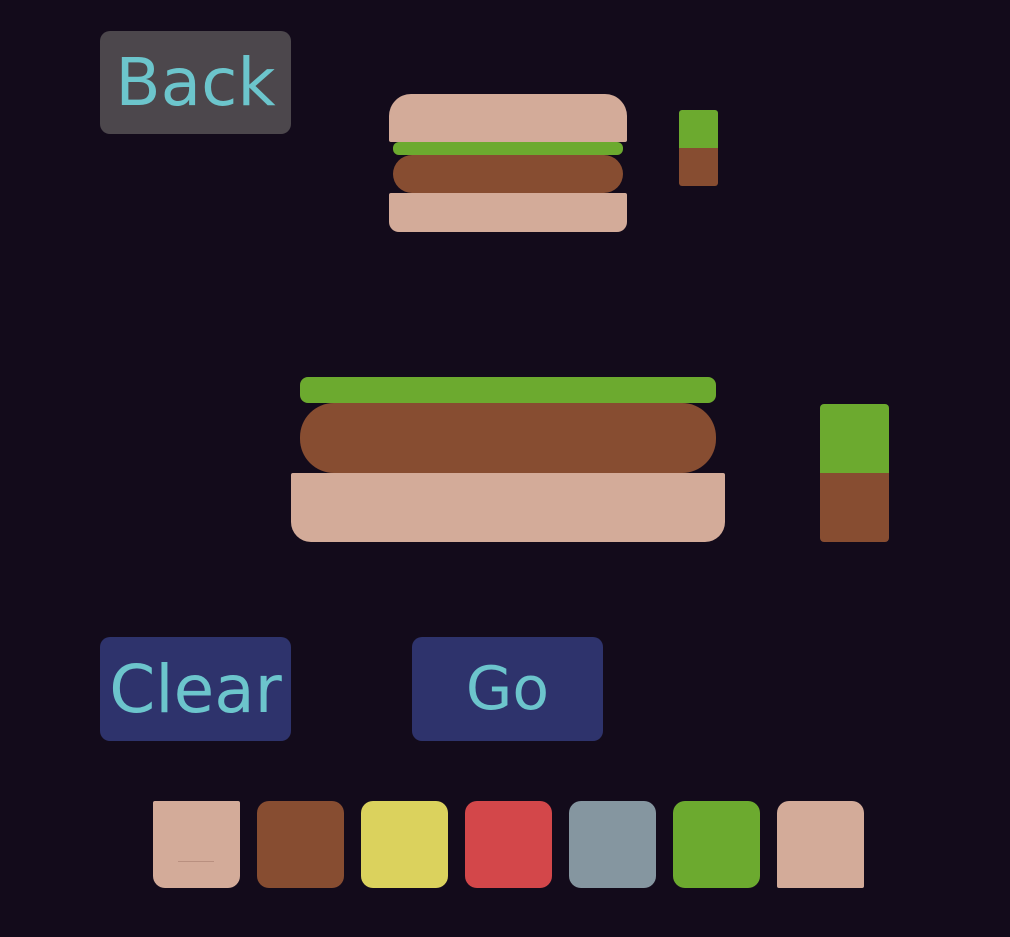 Image resolution: width=1010 pixels, height=937 pixels. Describe the element at coordinates (508, 507) in the screenshot. I see `player-bun-bottom` at that location.